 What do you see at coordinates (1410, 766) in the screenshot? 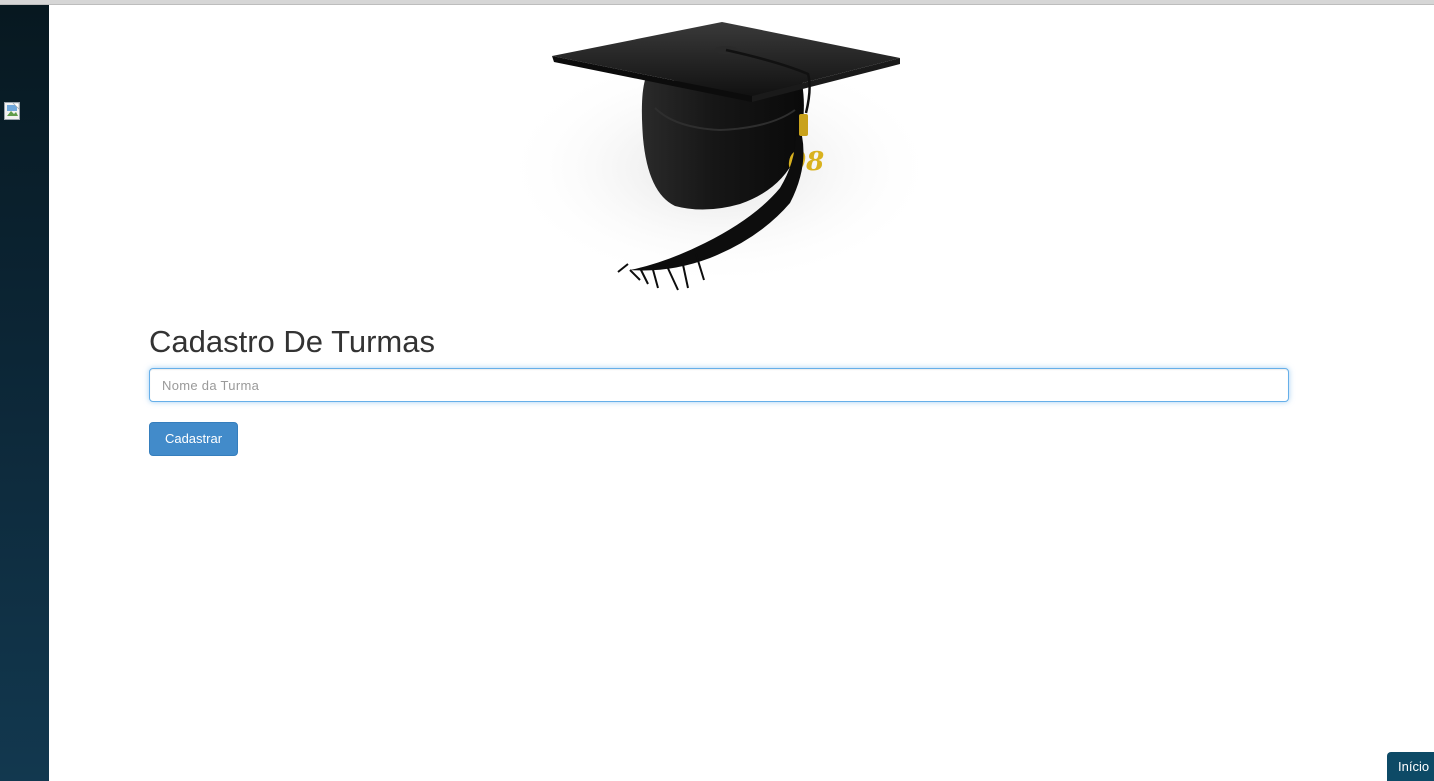
I see `home-link: Início` at bounding box center [1410, 766].